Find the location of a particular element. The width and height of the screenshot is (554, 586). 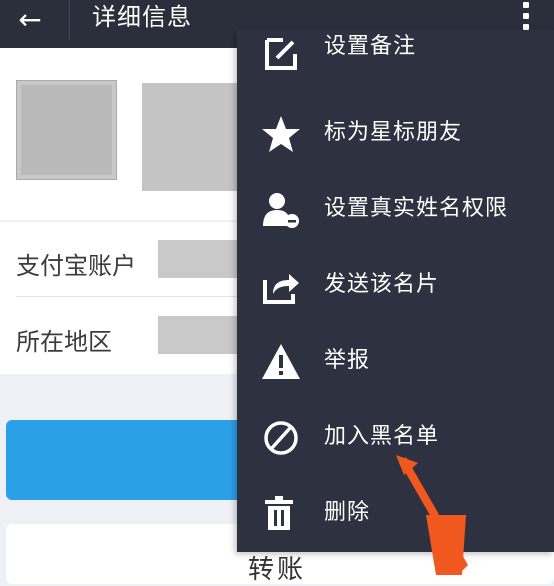

page-title: 详细信息 is located at coordinates (142, 17).